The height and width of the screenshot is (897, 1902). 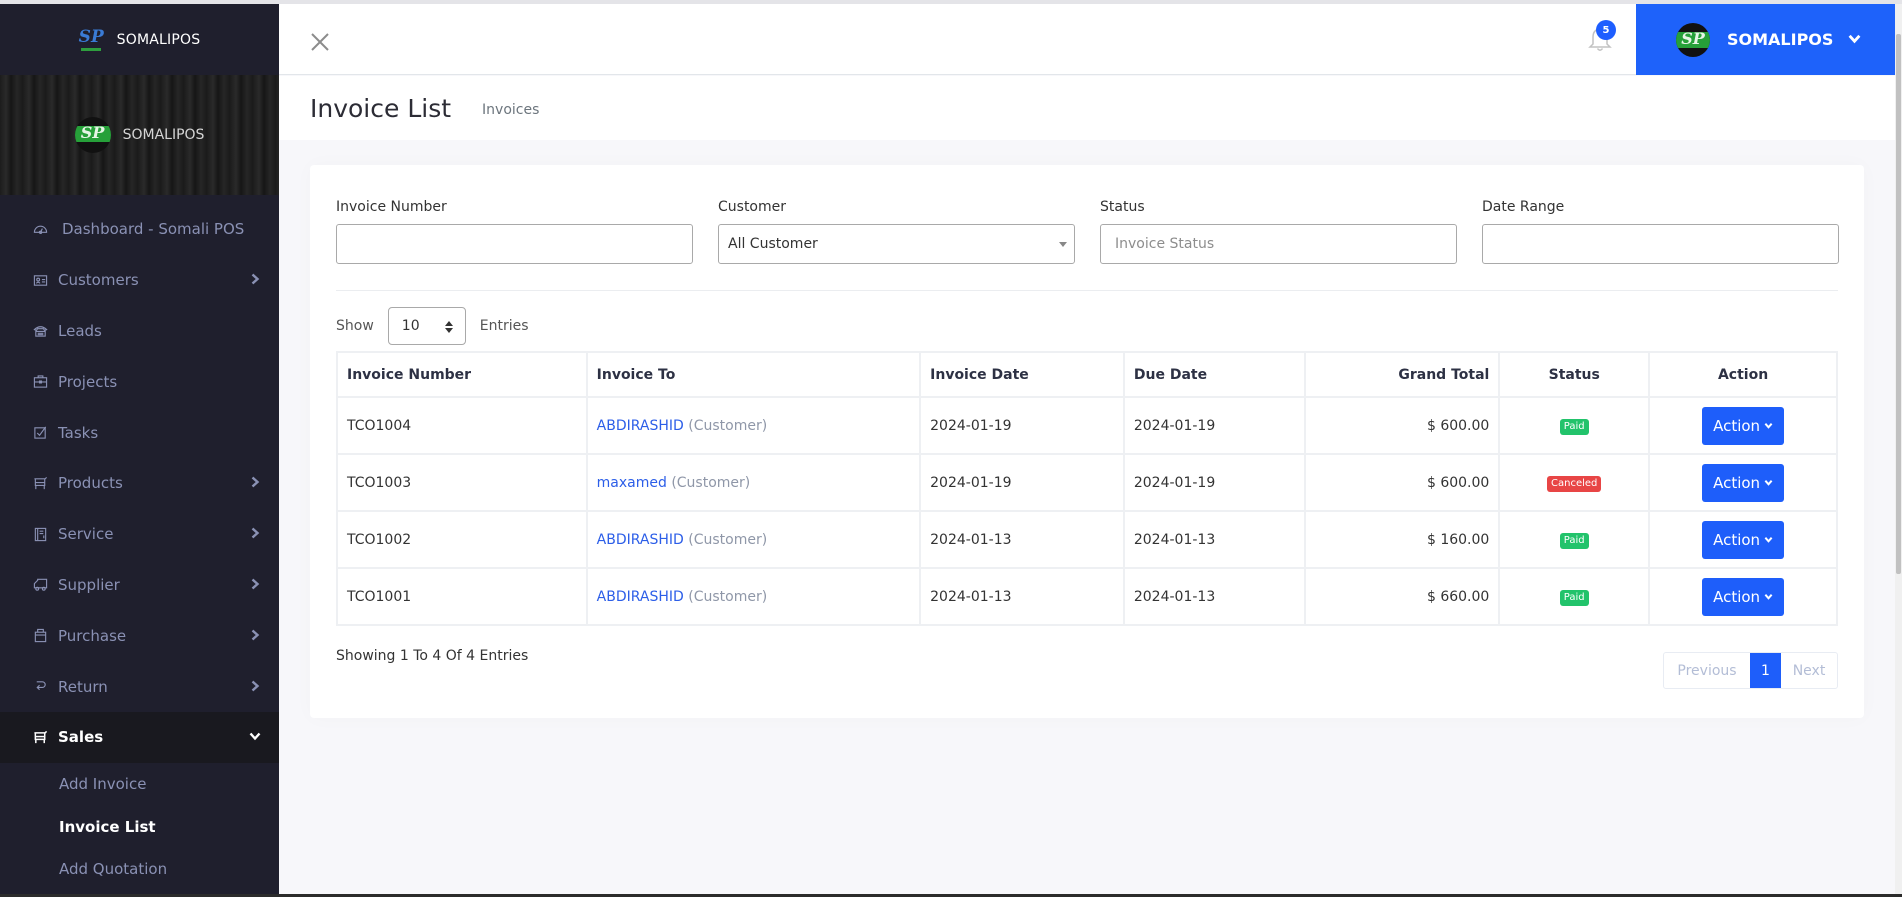 I want to click on filter-status: Status Invoice Status, so click(x=1278, y=231).